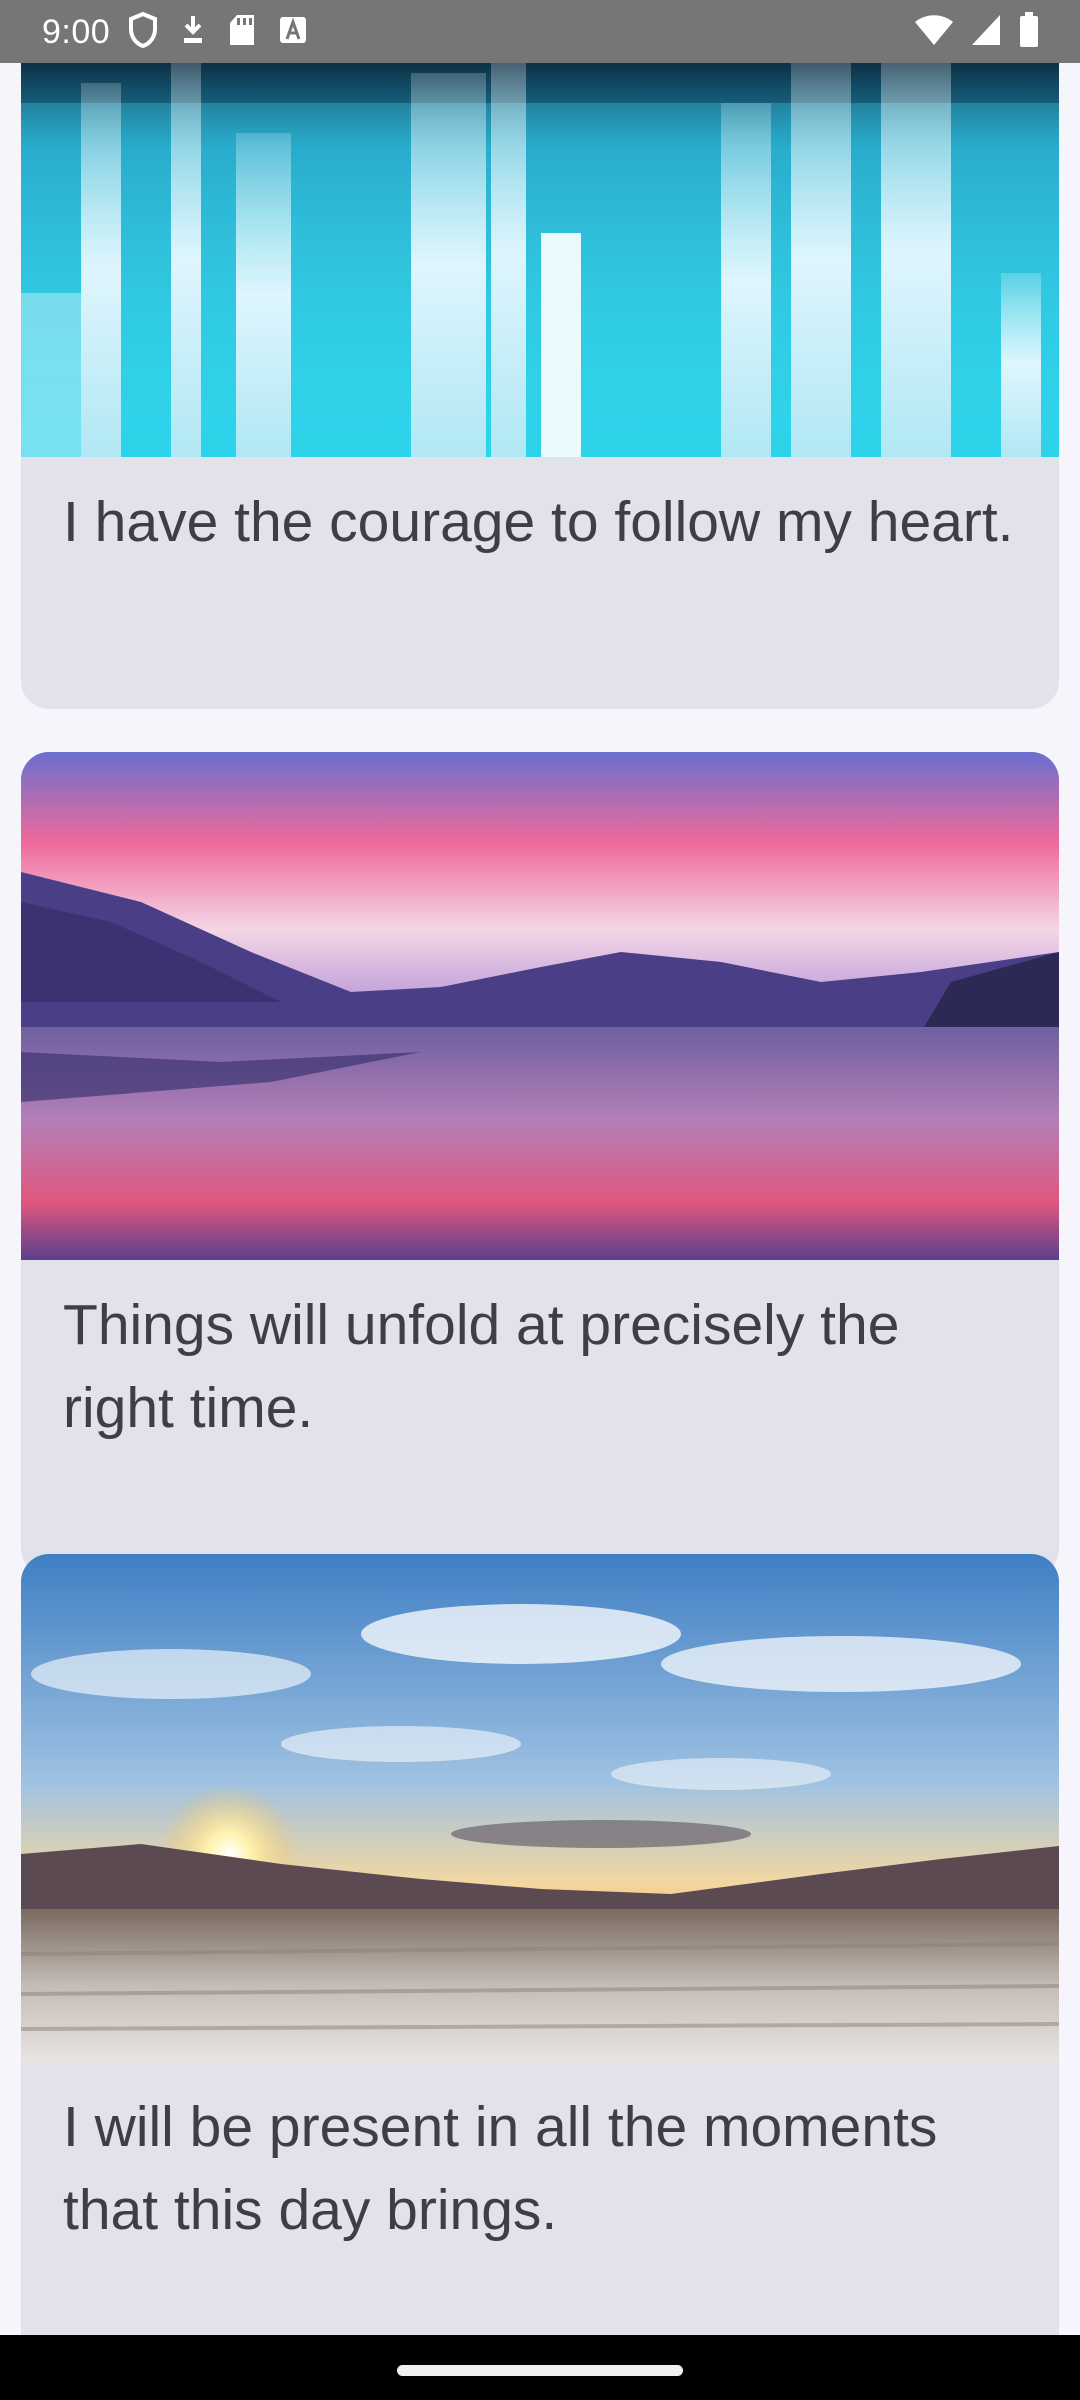 The image size is (1080, 2400). Describe the element at coordinates (242, 32) in the screenshot. I see `sd-card-icon` at that location.